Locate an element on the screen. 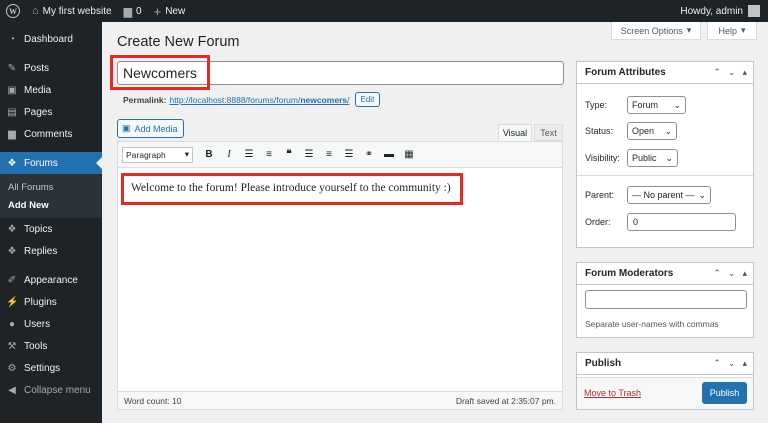 Image resolution: width=768 pixels, height=423 pixels. wrench-icon: ⚒ is located at coordinates (12, 346).